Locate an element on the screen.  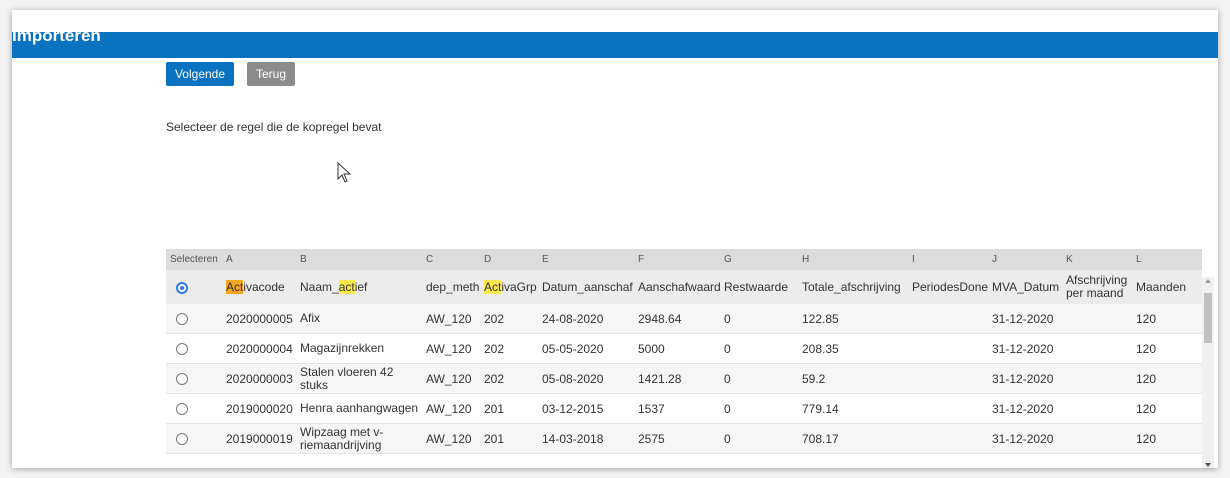
scroll-down-icon is located at coordinates (1208, 465).